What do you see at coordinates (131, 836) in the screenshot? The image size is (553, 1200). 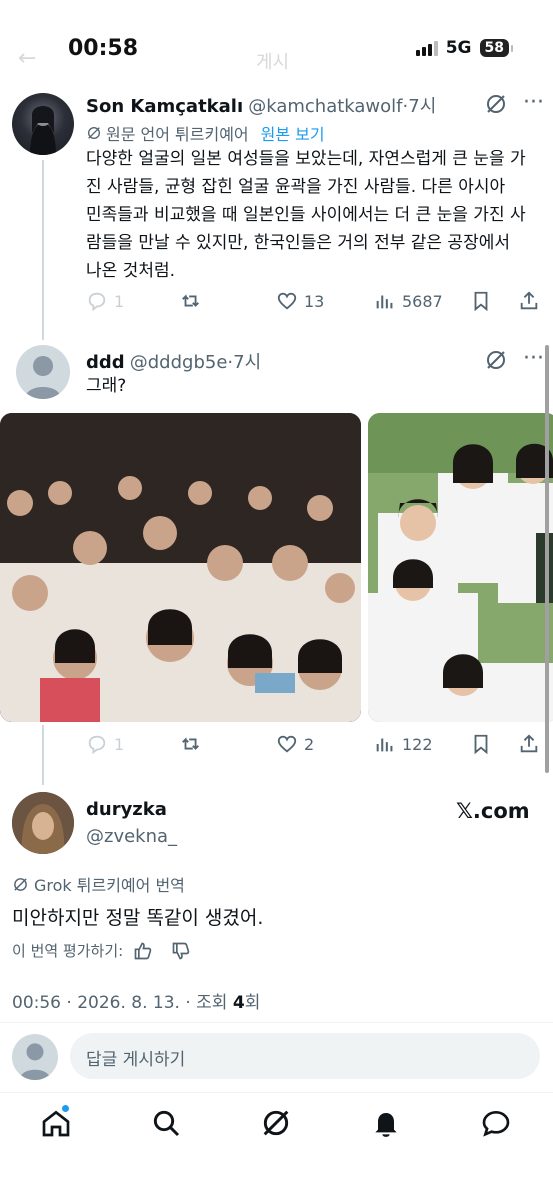 I see `quoted-handle: @zvekna_` at bounding box center [131, 836].